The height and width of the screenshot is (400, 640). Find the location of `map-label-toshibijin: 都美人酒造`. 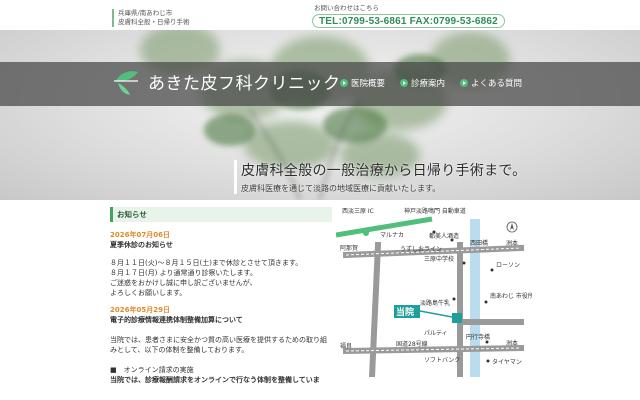

map-label-toshibijin: 都美人酒造 is located at coordinates (444, 236).